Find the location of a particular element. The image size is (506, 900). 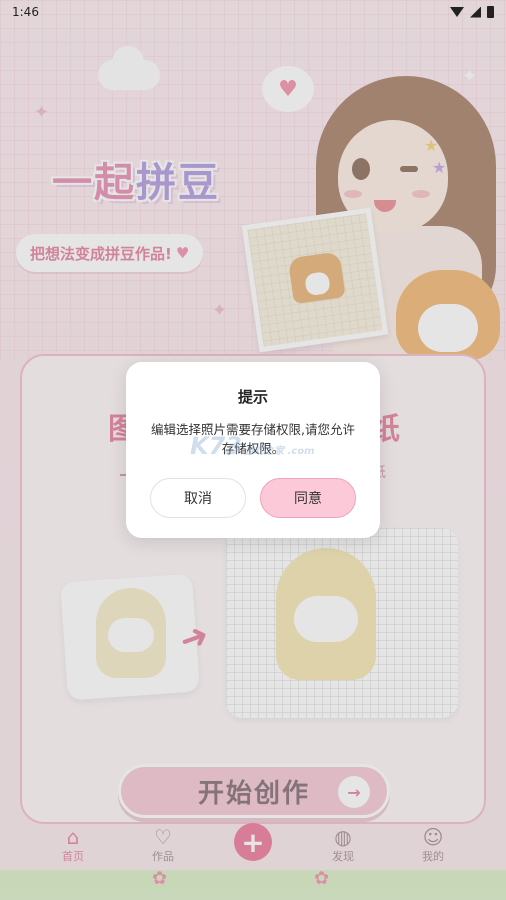

cancel-button: 取消 is located at coordinates (198, 498).